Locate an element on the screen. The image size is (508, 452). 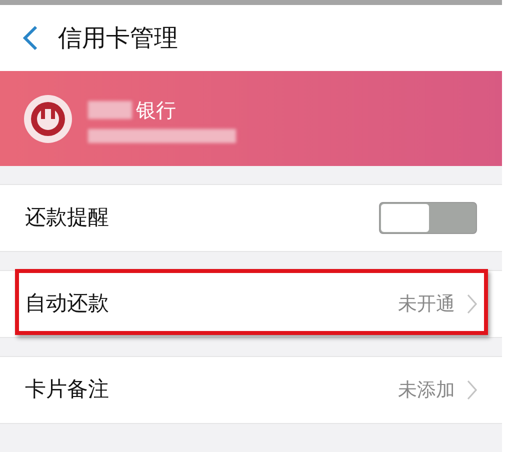
row-value: 未添加 is located at coordinates (426, 390).